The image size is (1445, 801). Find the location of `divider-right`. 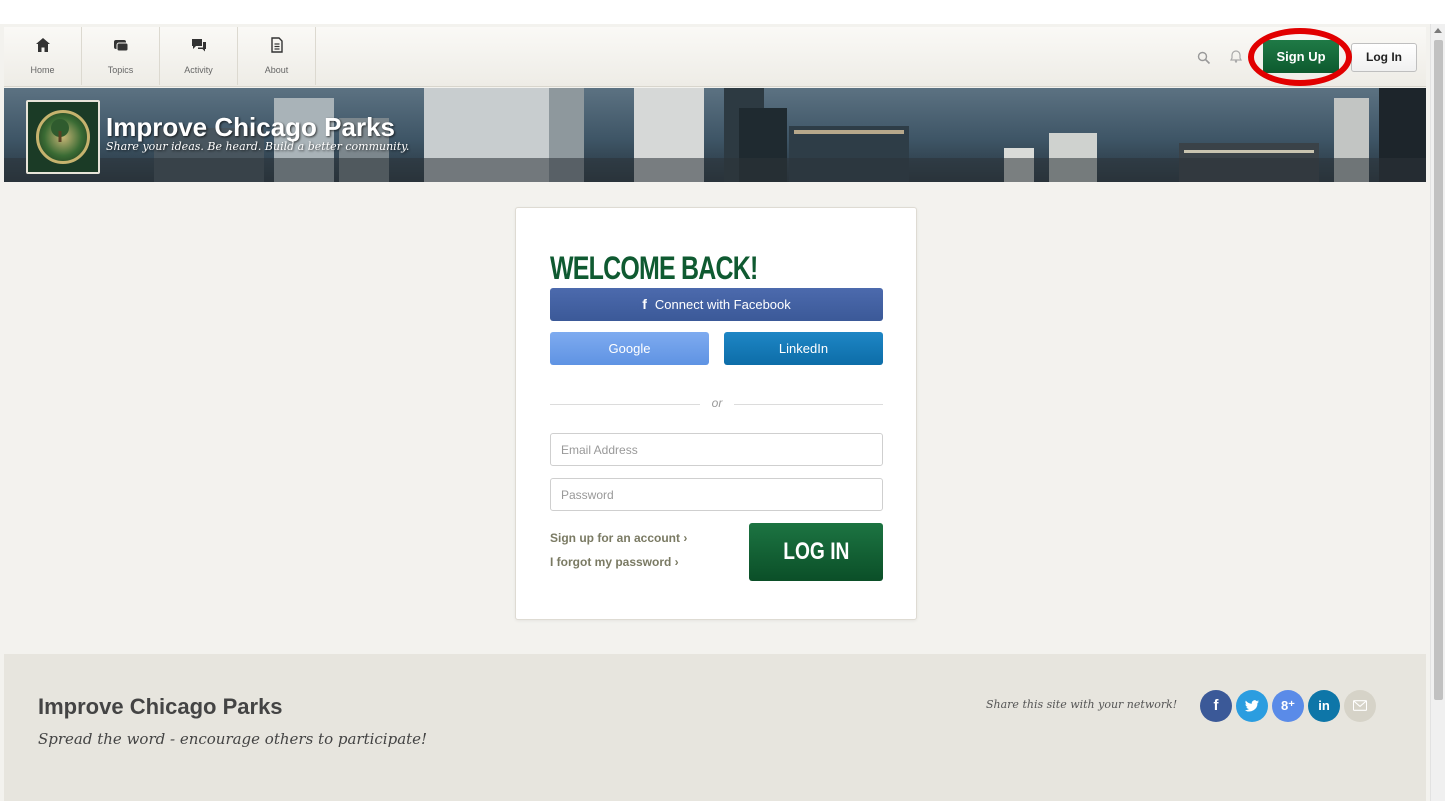

divider-right is located at coordinates (808, 404).